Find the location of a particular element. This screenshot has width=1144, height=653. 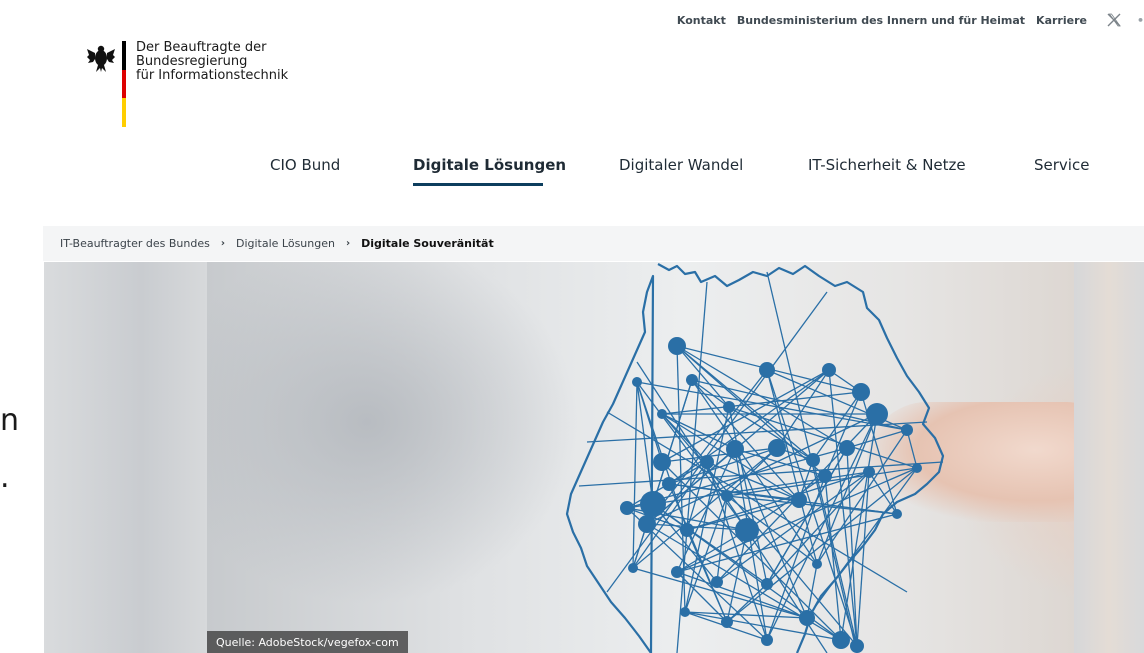

nav-item-cio-bund: CIO Bund is located at coordinates (305, 165).